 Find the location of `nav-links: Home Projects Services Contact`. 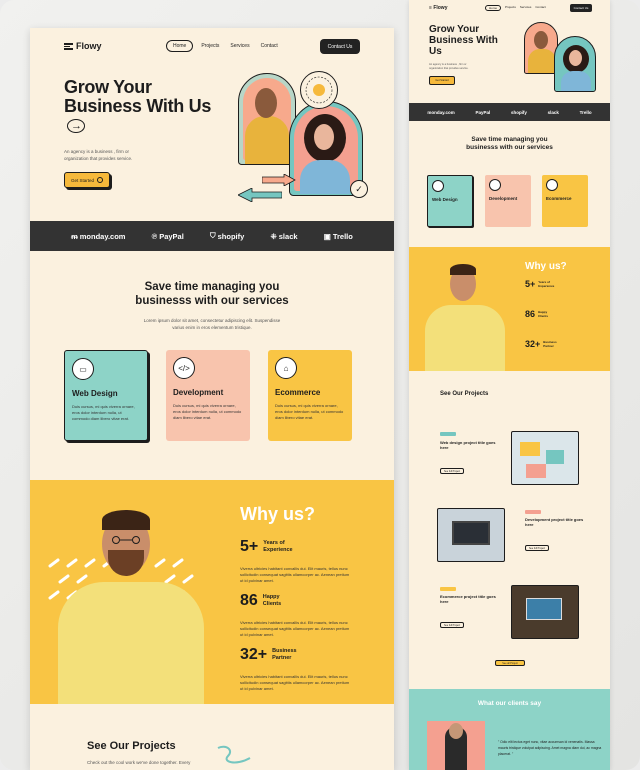

nav-links: Home Projects Services Contact is located at coordinates (515, 8).